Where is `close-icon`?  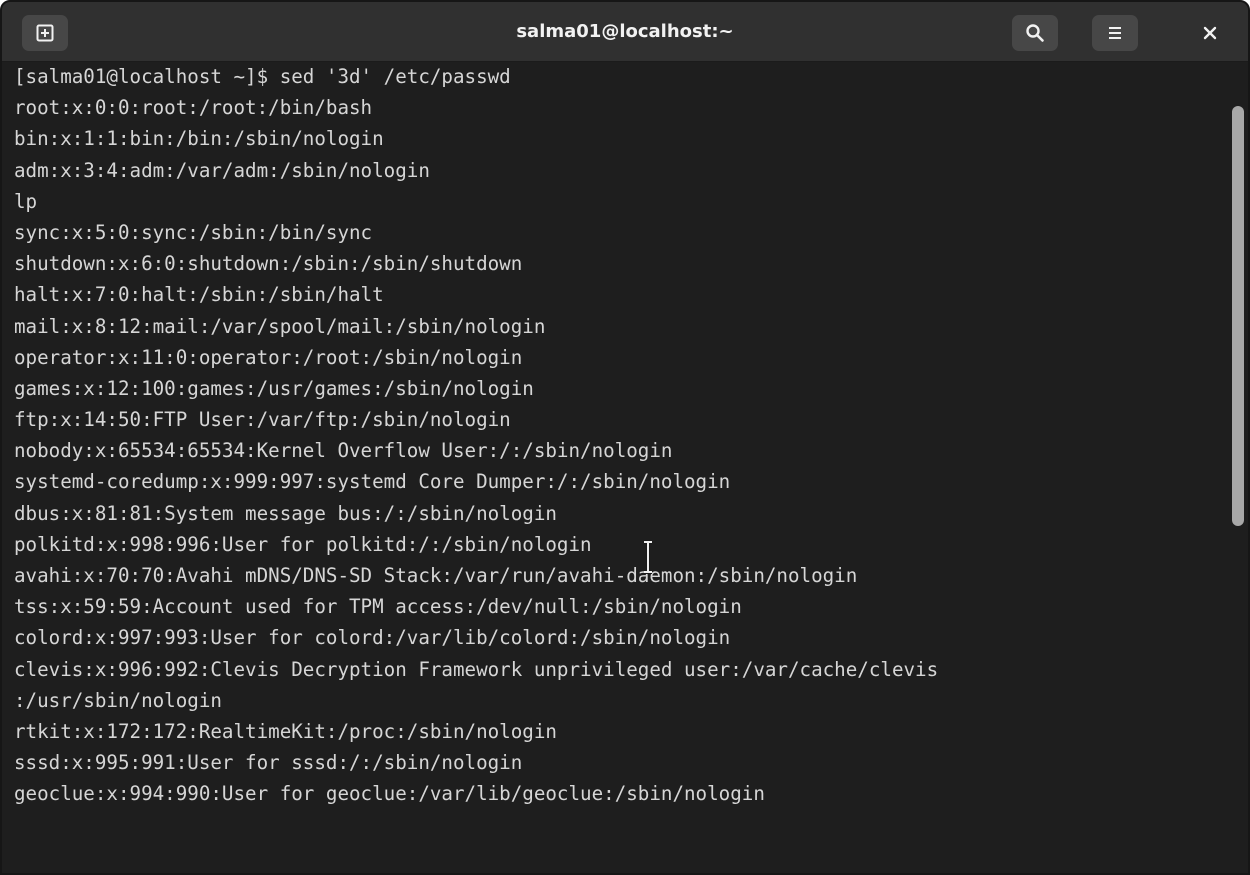
close-icon is located at coordinates (1210, 33).